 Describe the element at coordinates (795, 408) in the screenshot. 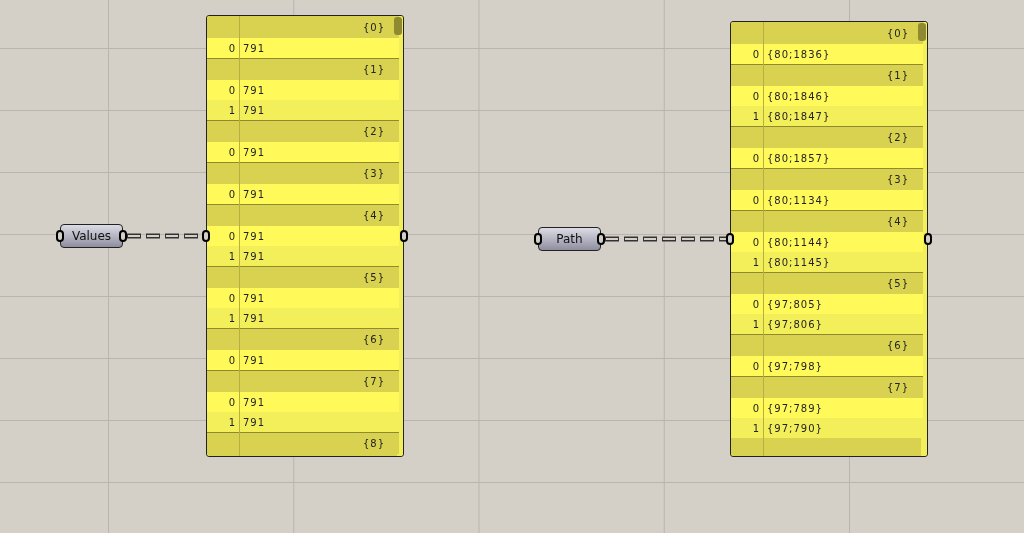

I see `item-value: {97;789}` at that location.